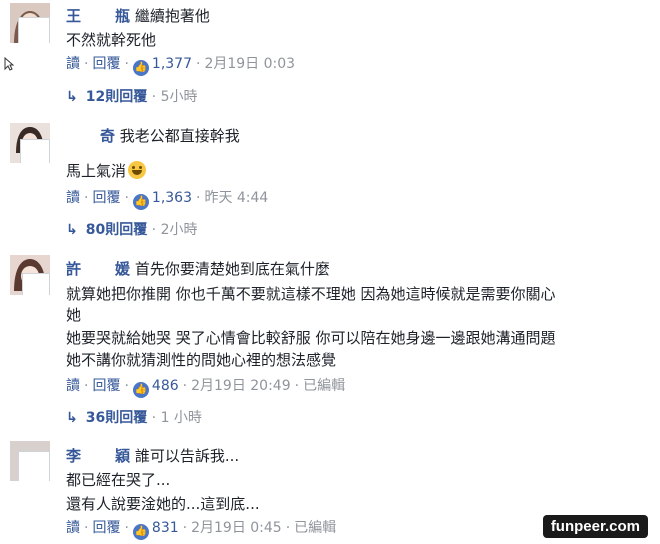 This screenshot has width=660, height=544. I want to click on comment-text-line: 繼續抱著他, so click(172, 16).